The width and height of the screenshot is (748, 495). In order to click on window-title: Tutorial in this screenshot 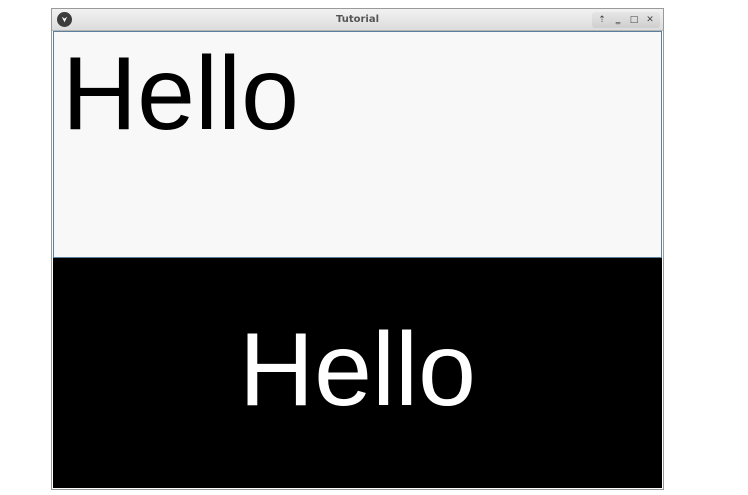, I will do `click(357, 19)`.